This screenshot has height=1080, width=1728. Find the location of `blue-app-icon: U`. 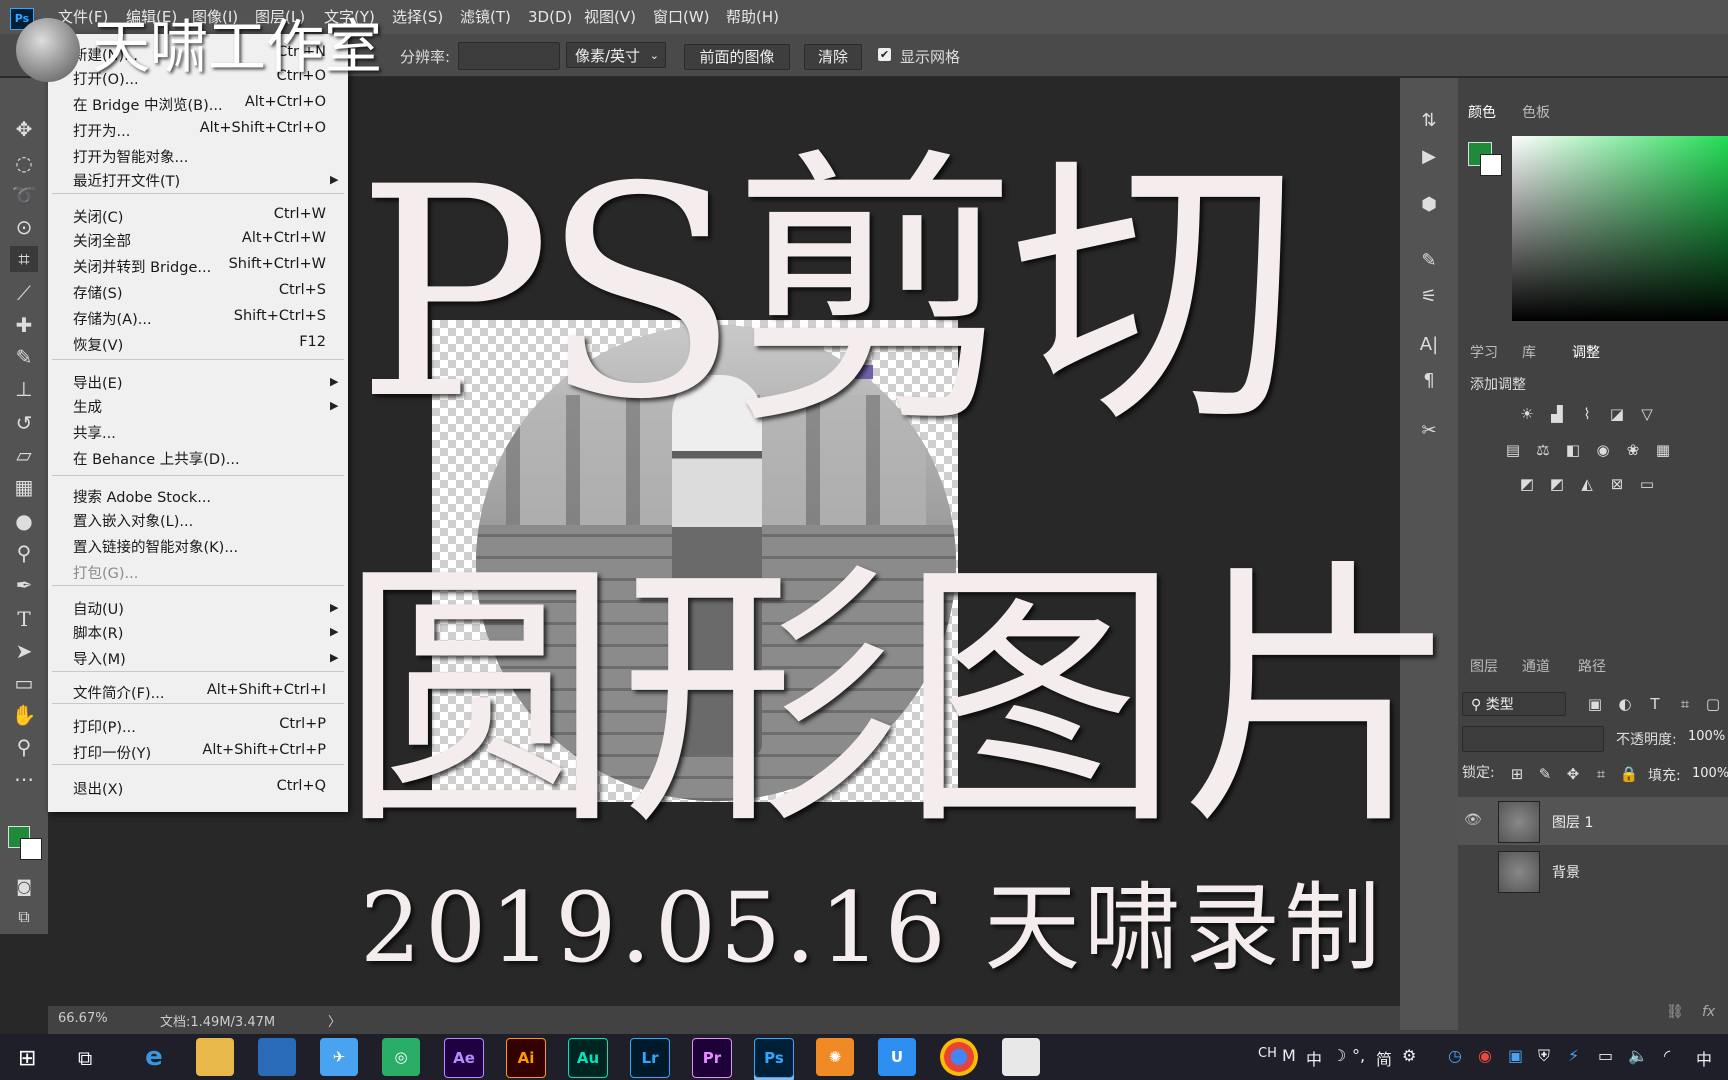

blue-app-icon: U is located at coordinates (897, 1057).